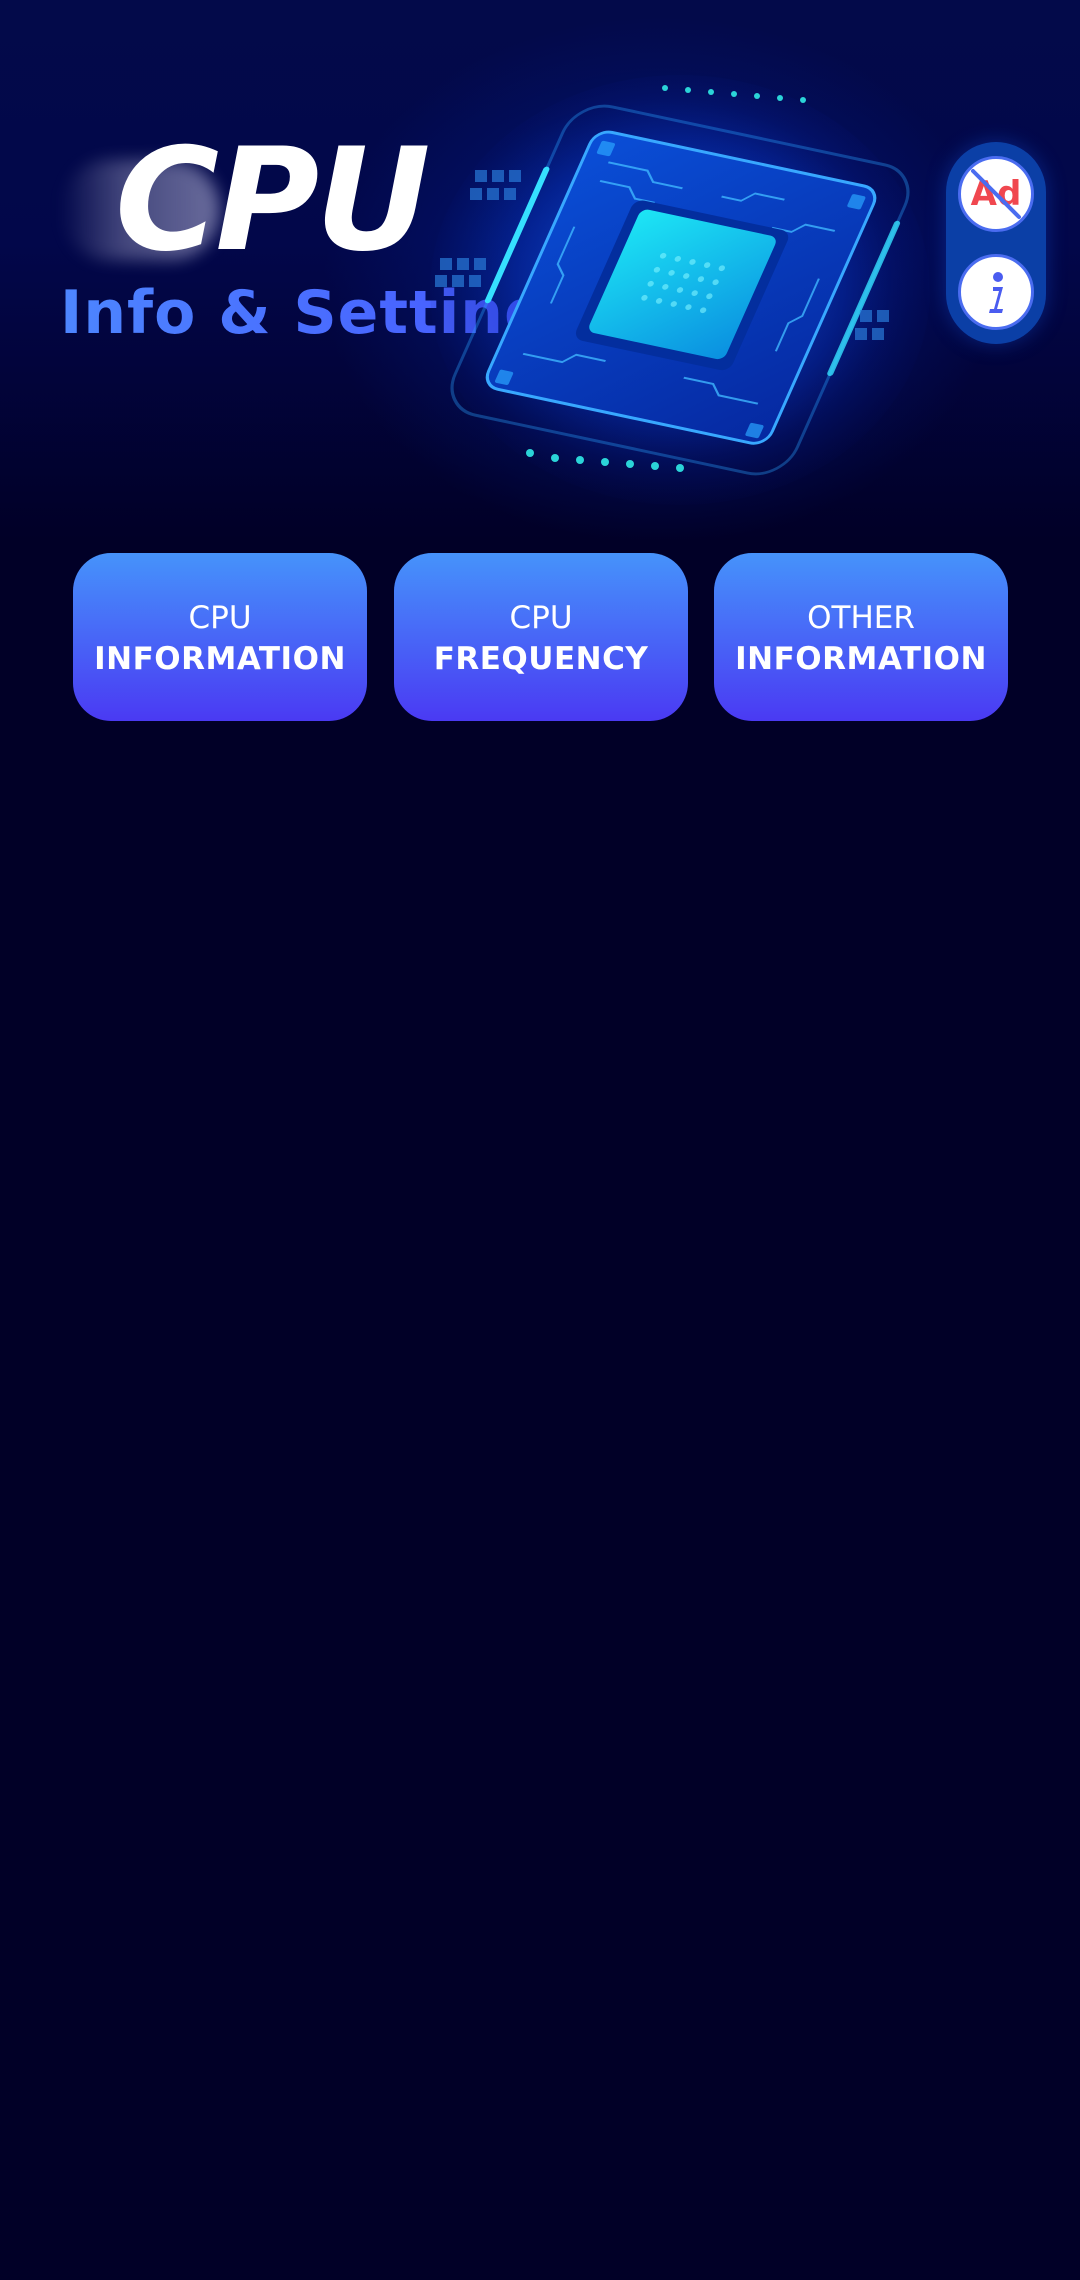 This screenshot has height=2280, width=1080. What do you see at coordinates (220, 637) in the screenshot?
I see `cpu-information-button: CPU INFORMATION` at bounding box center [220, 637].